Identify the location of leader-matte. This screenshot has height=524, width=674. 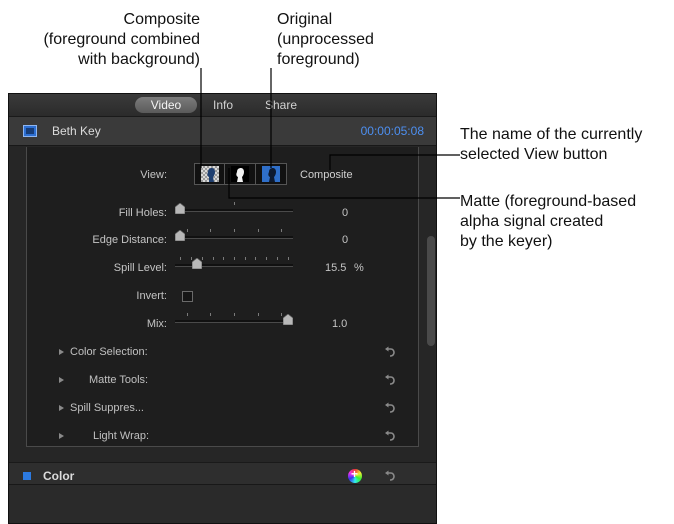
(344, 183).